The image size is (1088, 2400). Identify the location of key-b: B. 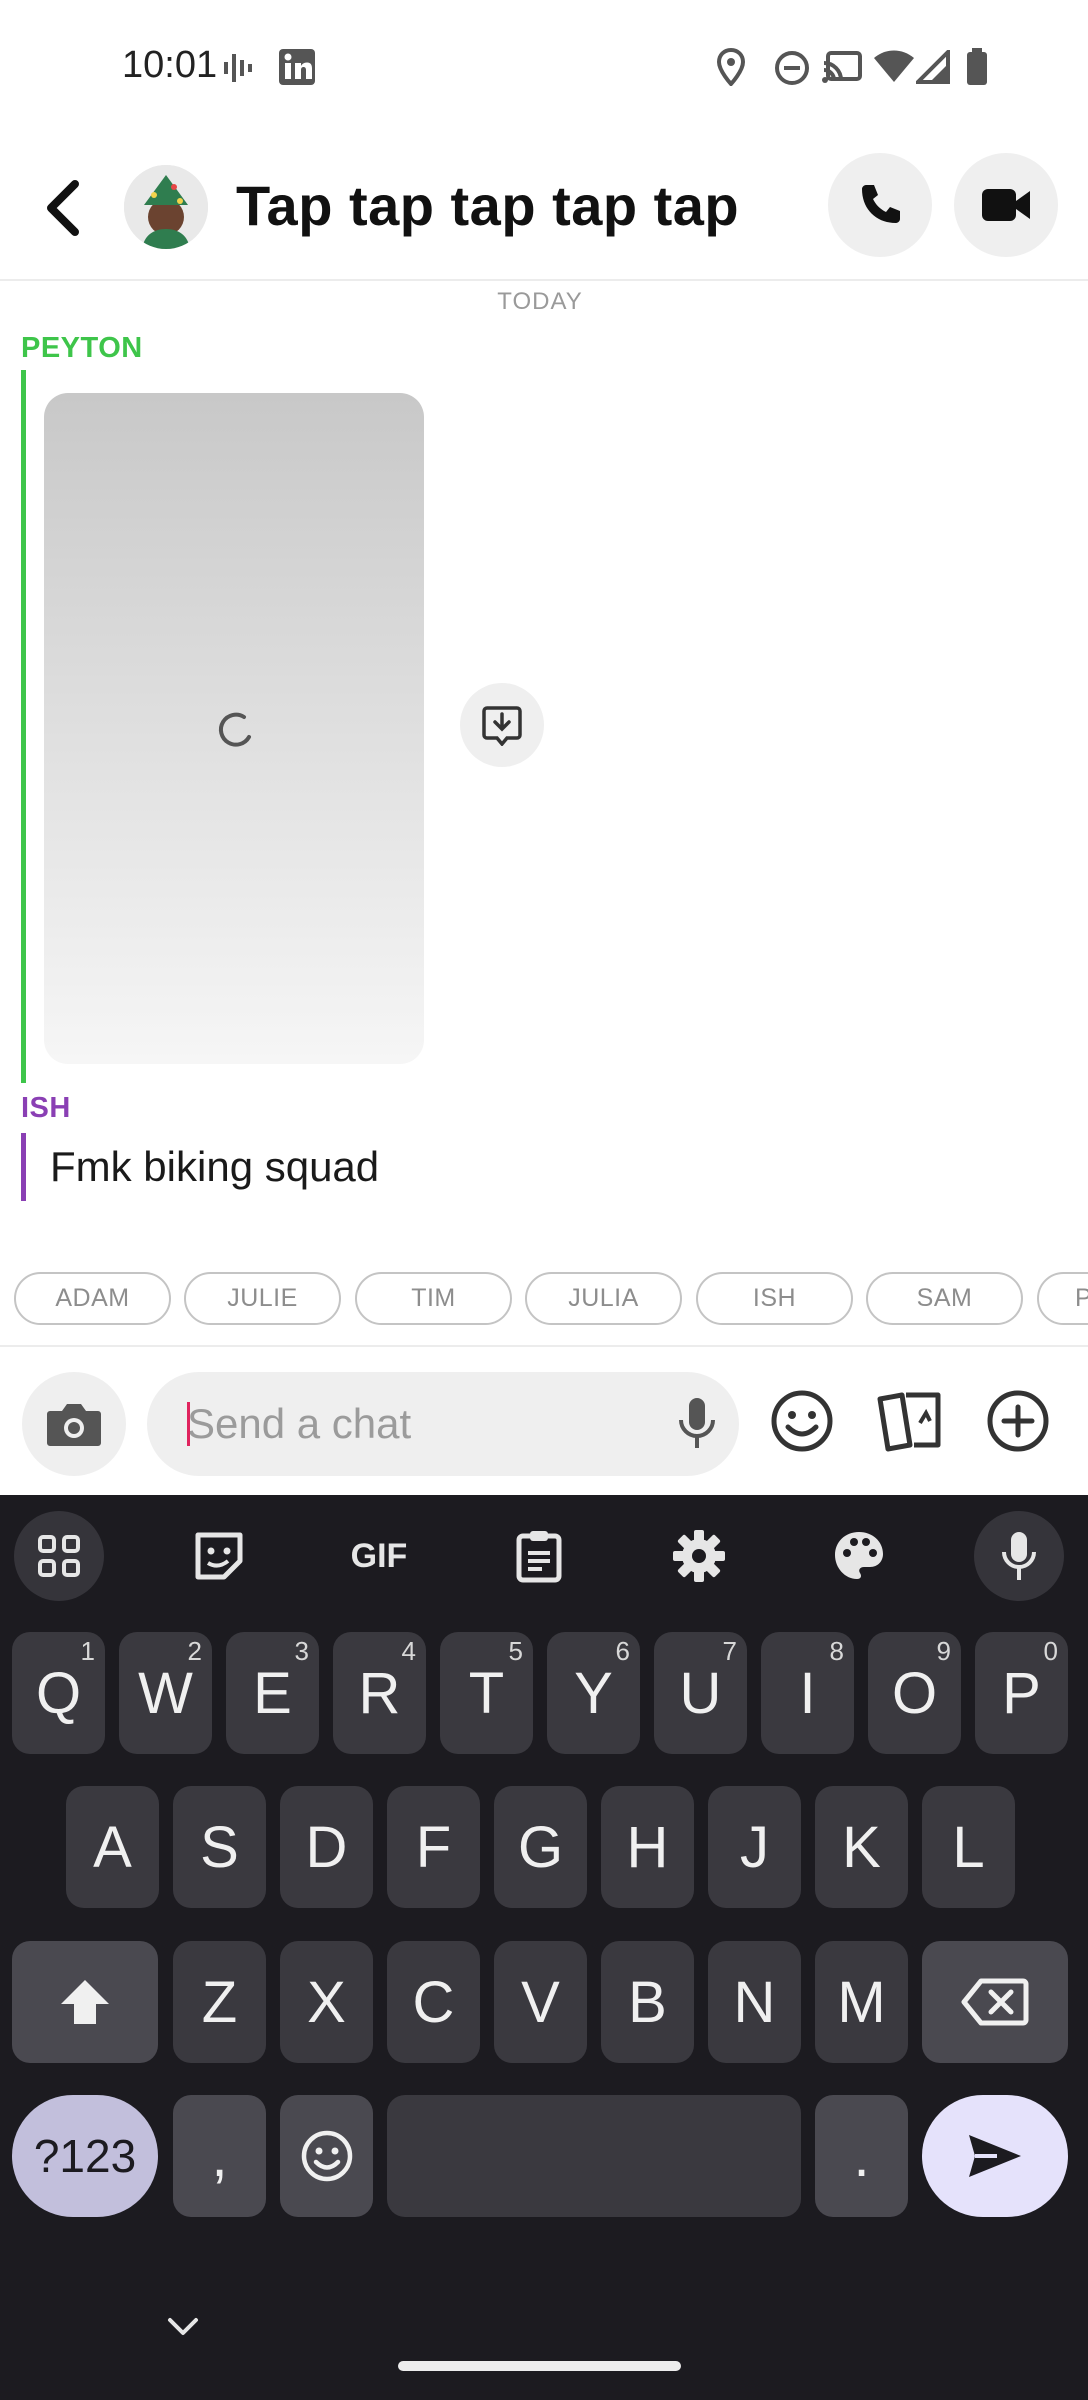
(647, 2002).